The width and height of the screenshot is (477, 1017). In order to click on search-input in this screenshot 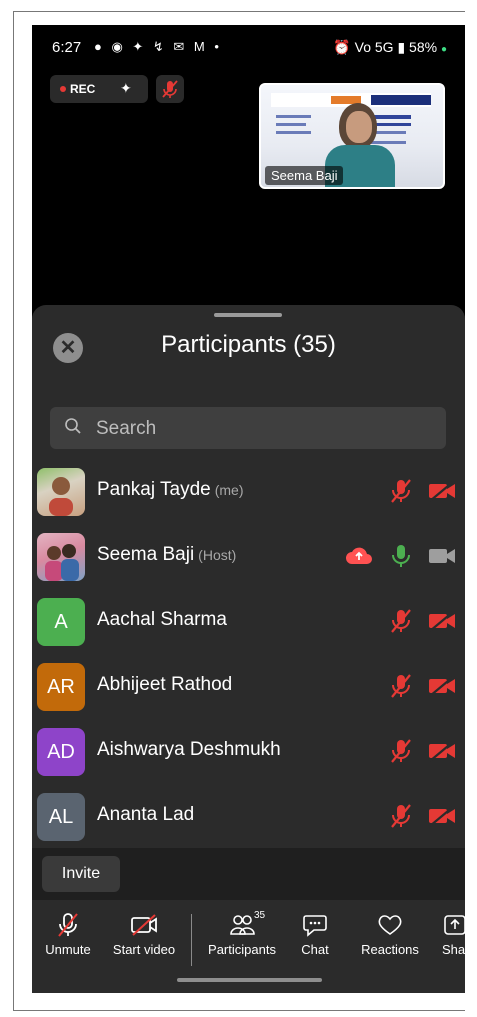, I will do `click(261, 429)`.